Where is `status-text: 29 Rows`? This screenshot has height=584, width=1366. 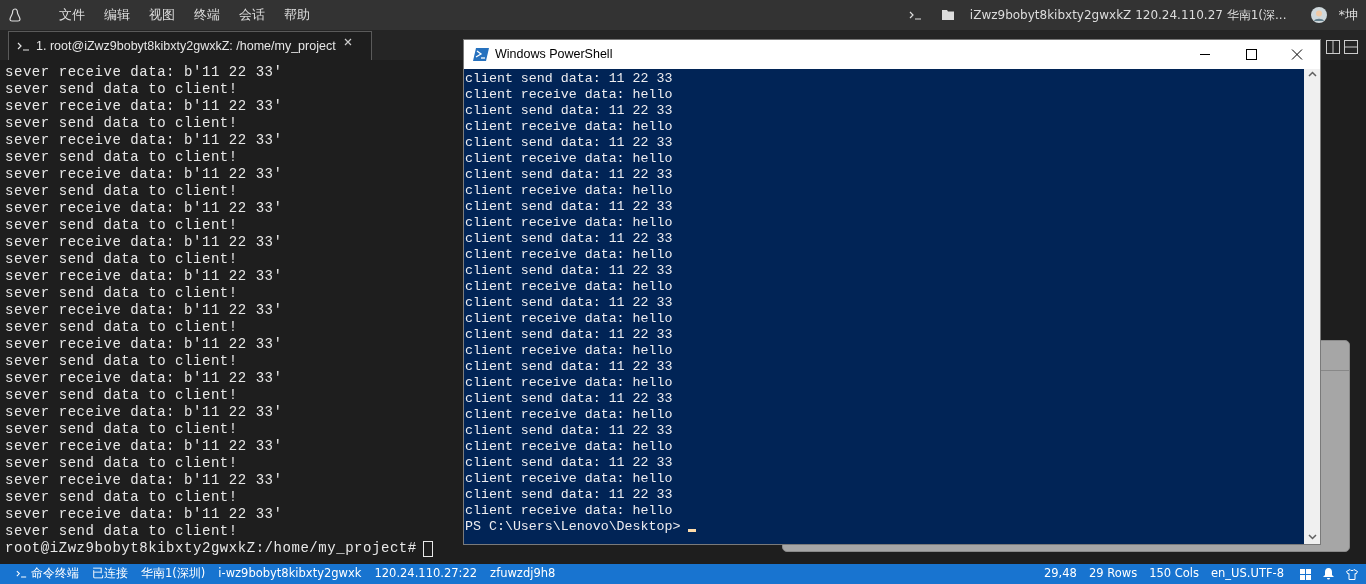
status-text: 29 Rows is located at coordinates (1113, 574).